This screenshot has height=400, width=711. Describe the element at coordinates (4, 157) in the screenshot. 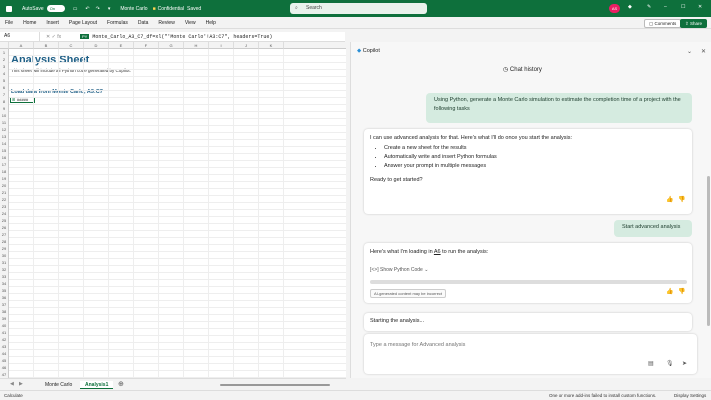

I see `row-header: 16` at that location.